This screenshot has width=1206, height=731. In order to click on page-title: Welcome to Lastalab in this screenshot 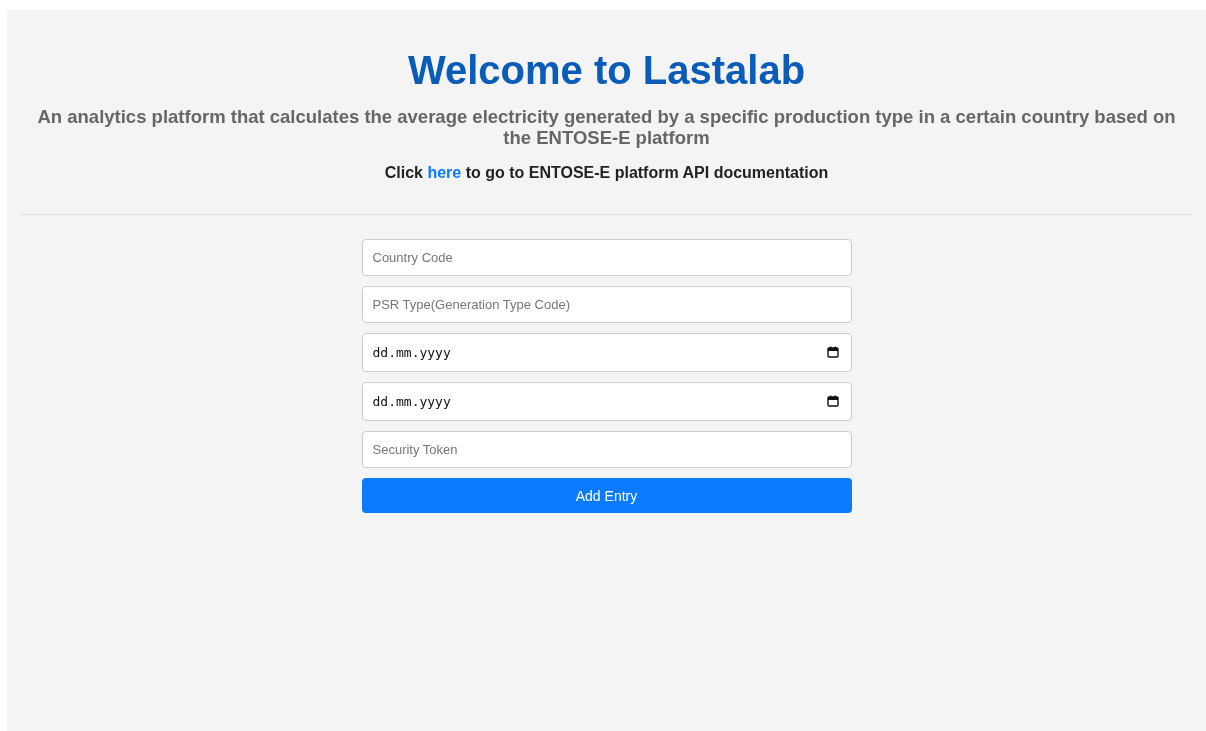, I will do `click(606, 70)`.